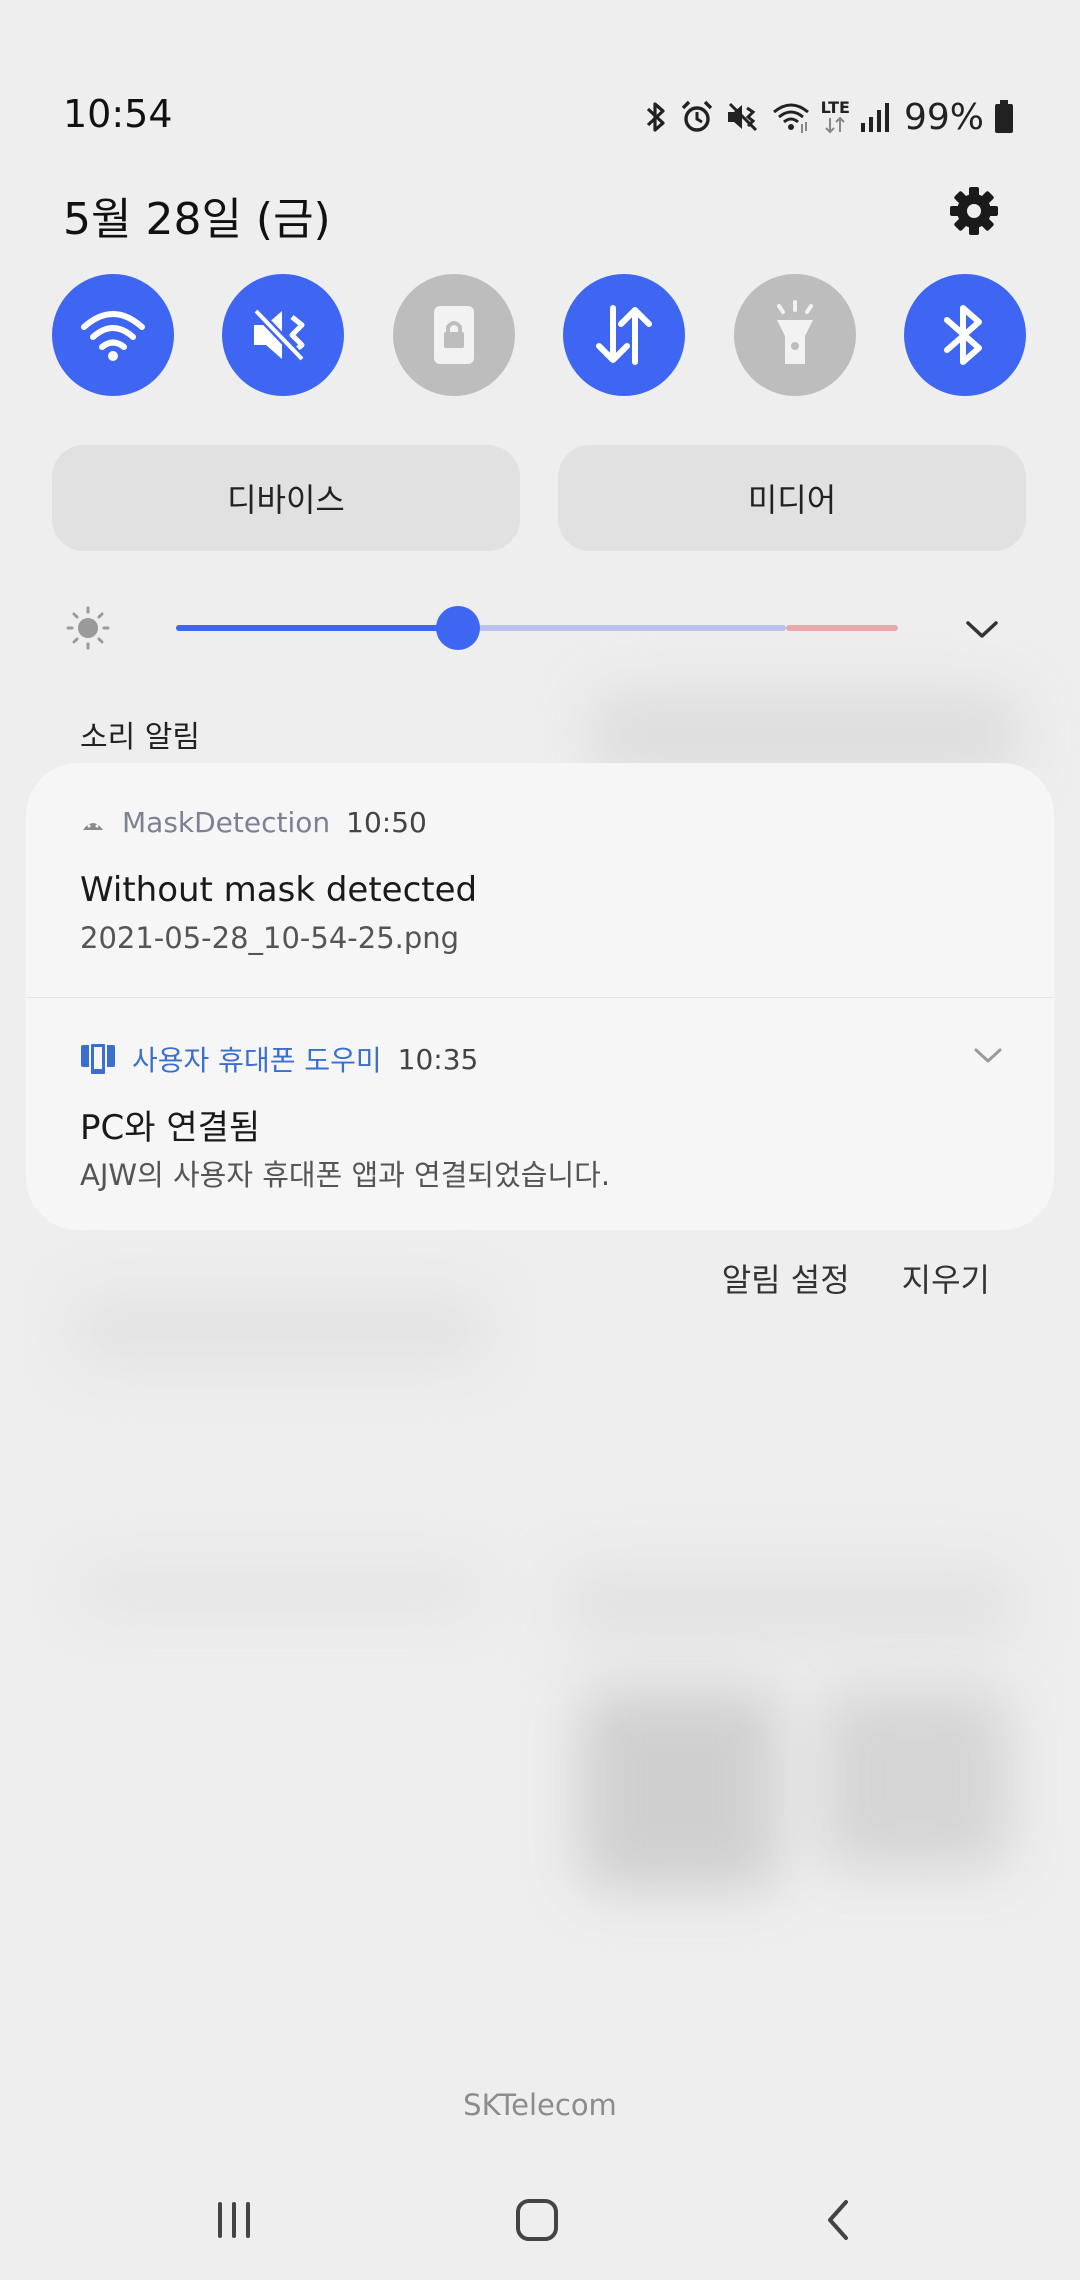 This screenshot has height=2280, width=1080. What do you see at coordinates (140, 737) in the screenshot?
I see `section-label-sound-notifications: 소리 알림` at bounding box center [140, 737].